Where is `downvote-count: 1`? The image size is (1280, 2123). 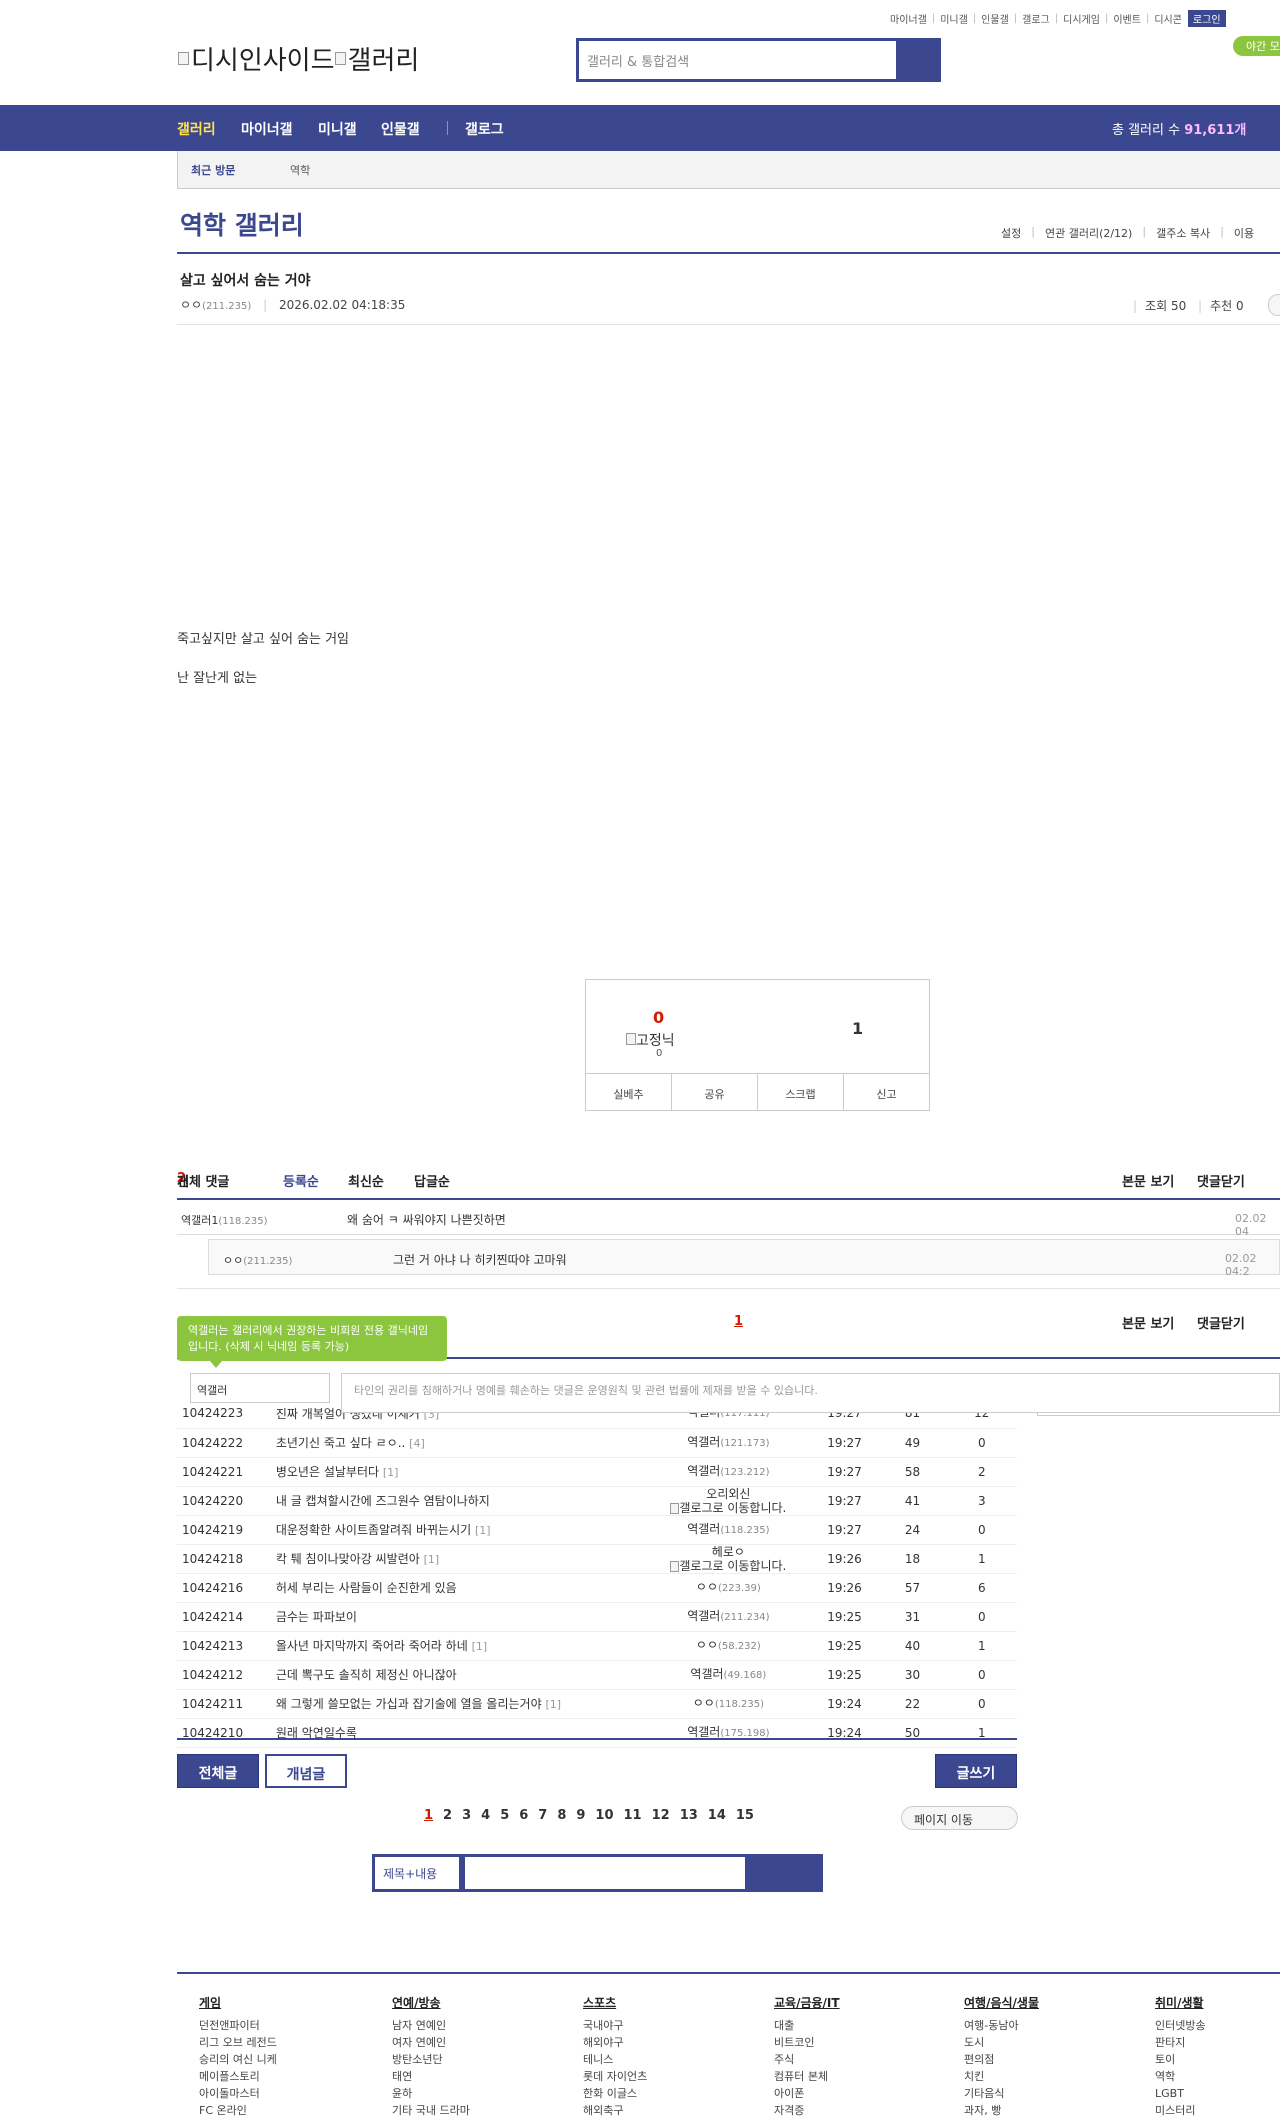 downvote-count: 1 is located at coordinates (857, 1028).